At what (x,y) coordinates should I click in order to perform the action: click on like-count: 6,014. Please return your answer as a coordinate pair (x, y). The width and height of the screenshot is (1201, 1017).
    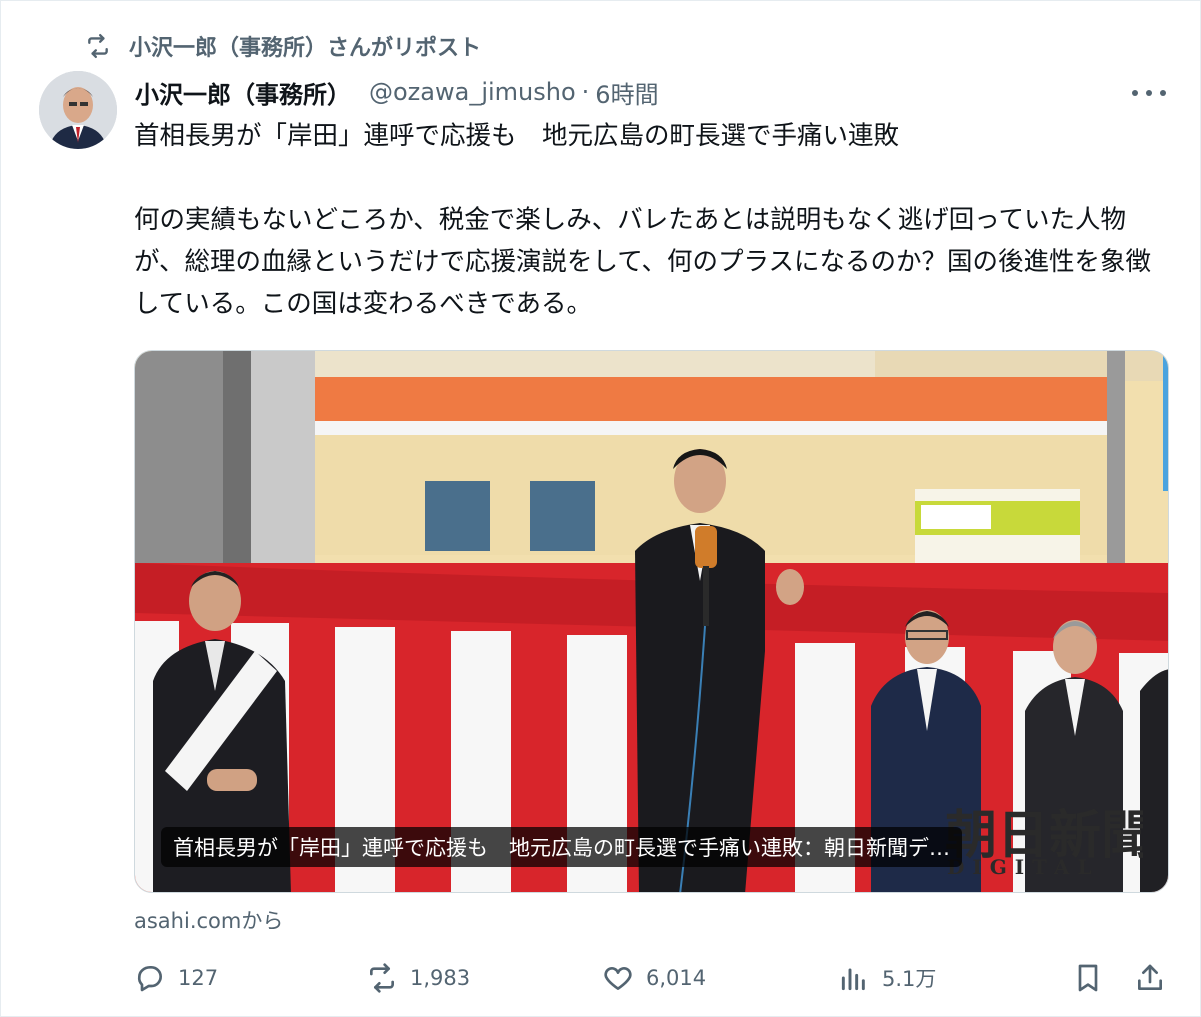
    Looking at the image, I should click on (676, 978).